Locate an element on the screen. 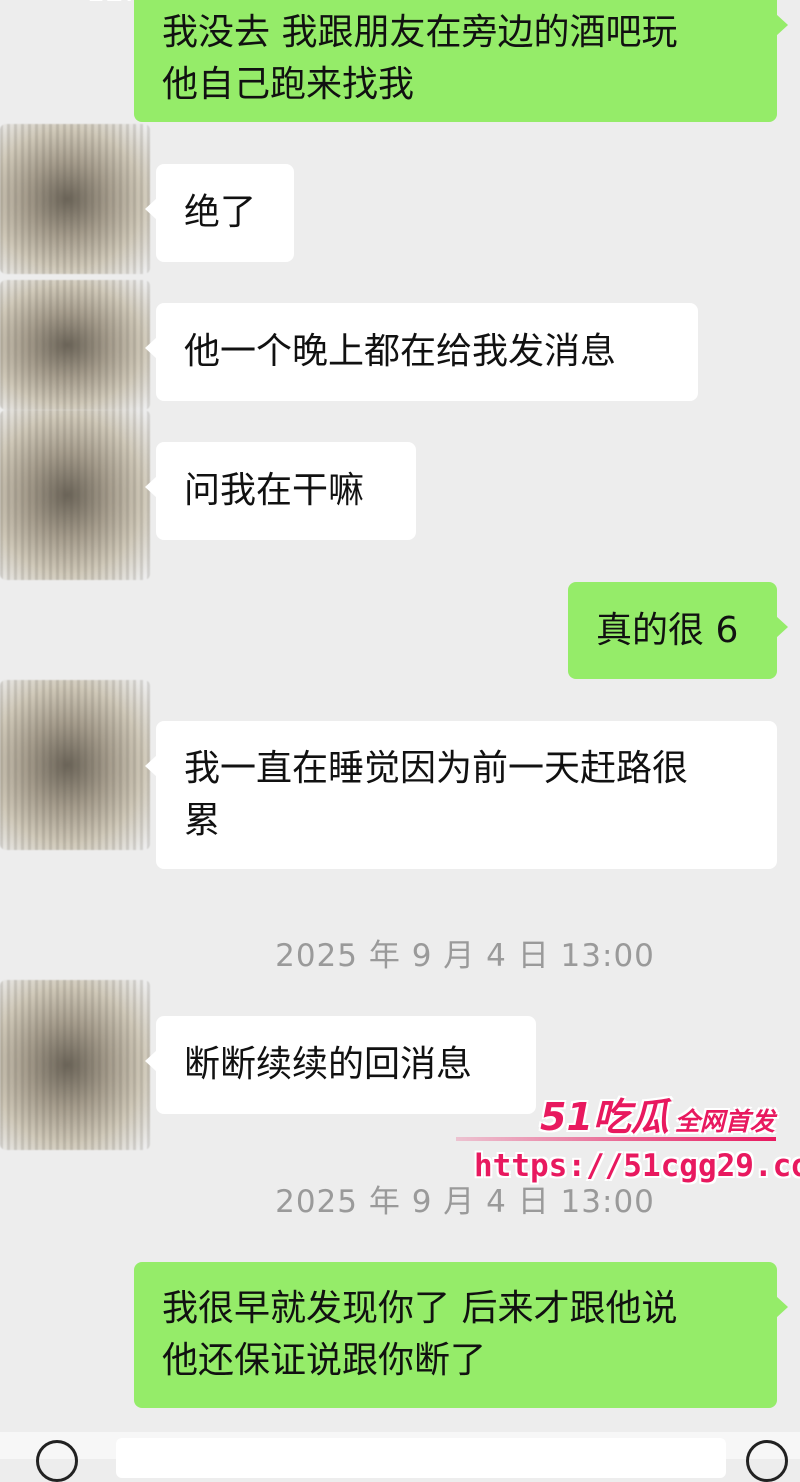 This screenshot has width=800, height=1482. watermark-url: https://51cgg29.com is located at coordinates (637, 1166).